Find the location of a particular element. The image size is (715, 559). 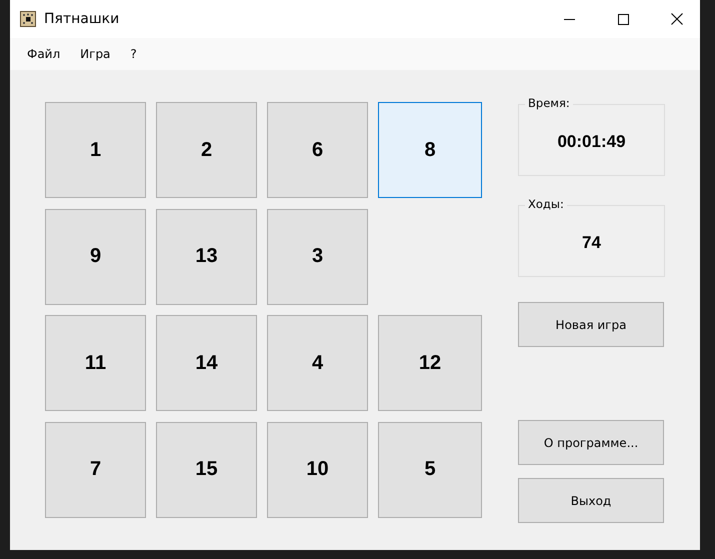

menu-item: ? is located at coordinates (133, 54).